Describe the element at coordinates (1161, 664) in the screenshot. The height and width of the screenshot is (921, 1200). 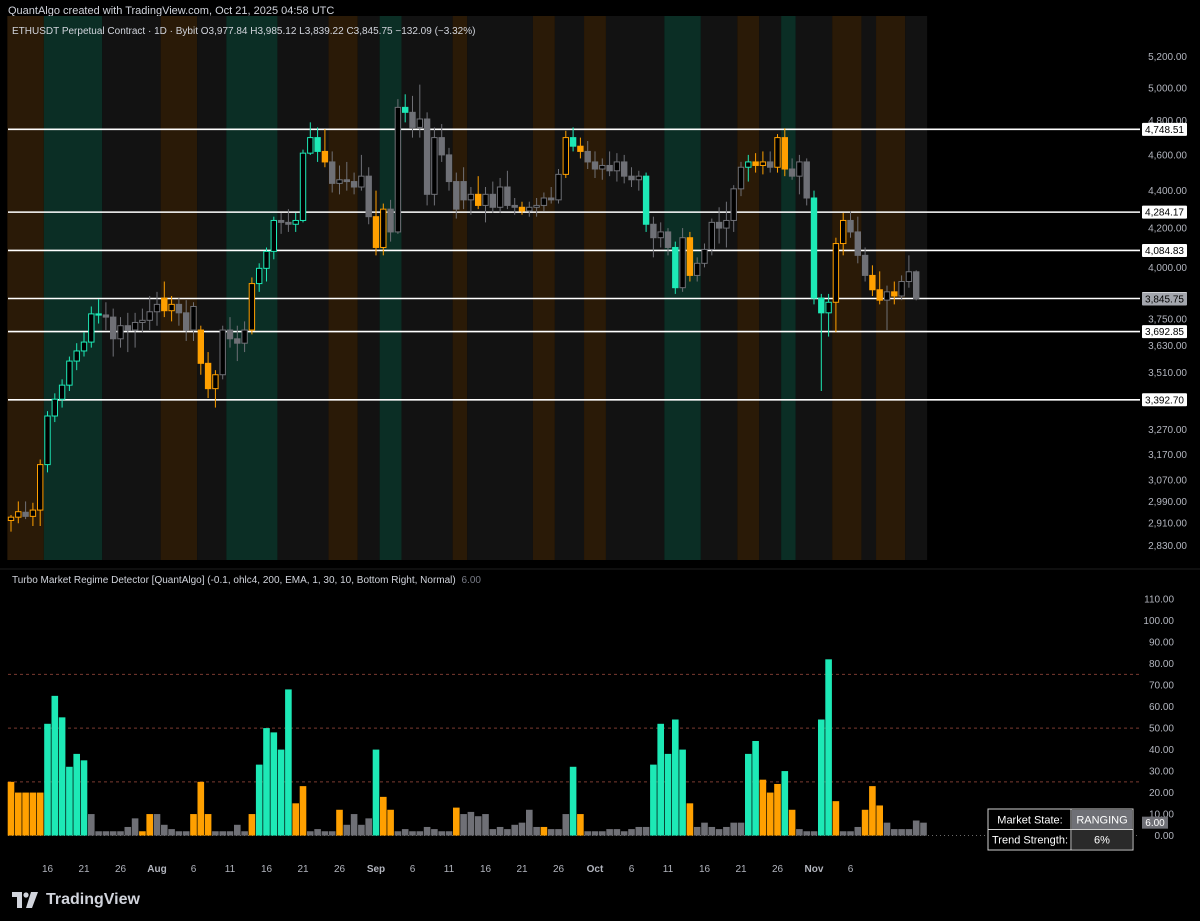
I see `indicator-tick-label: 80.00` at that location.